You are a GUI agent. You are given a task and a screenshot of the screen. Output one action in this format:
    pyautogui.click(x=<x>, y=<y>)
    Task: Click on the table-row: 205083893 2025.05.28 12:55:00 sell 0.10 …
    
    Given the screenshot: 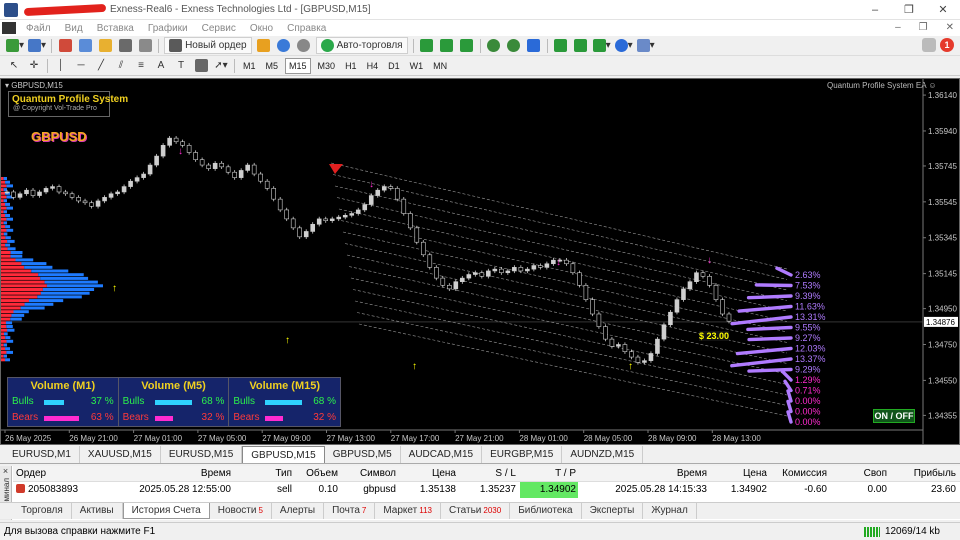 What is the action you would take?
    pyautogui.click(x=486, y=490)
    